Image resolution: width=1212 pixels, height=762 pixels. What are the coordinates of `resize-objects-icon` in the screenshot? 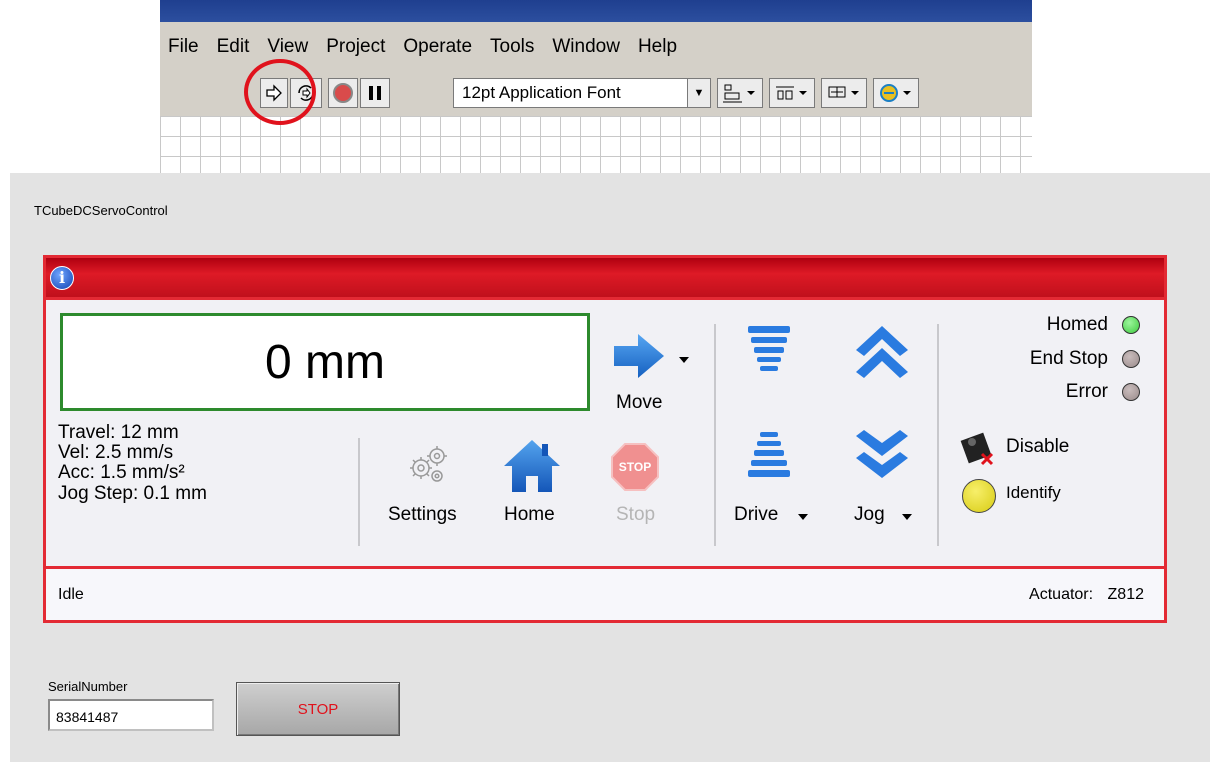 It's located at (843, 92).